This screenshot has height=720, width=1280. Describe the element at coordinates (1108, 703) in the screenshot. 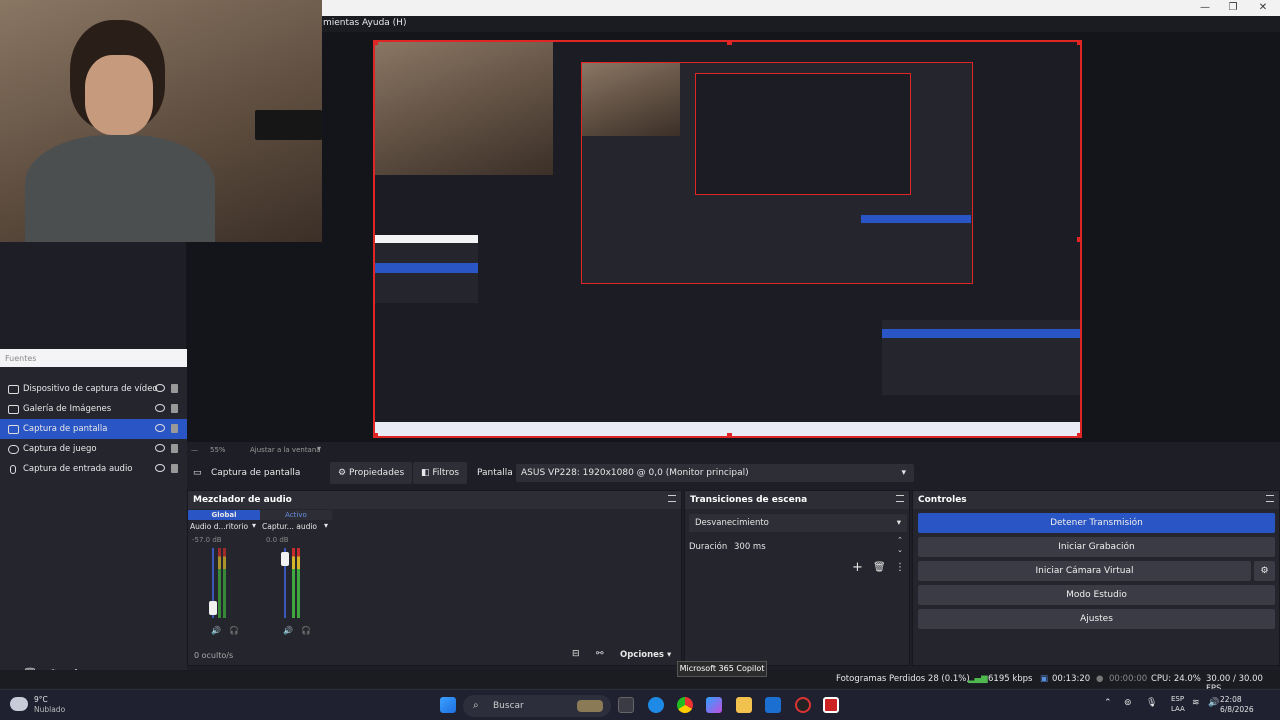

I see `chevron-up-icon: ⌃` at that location.